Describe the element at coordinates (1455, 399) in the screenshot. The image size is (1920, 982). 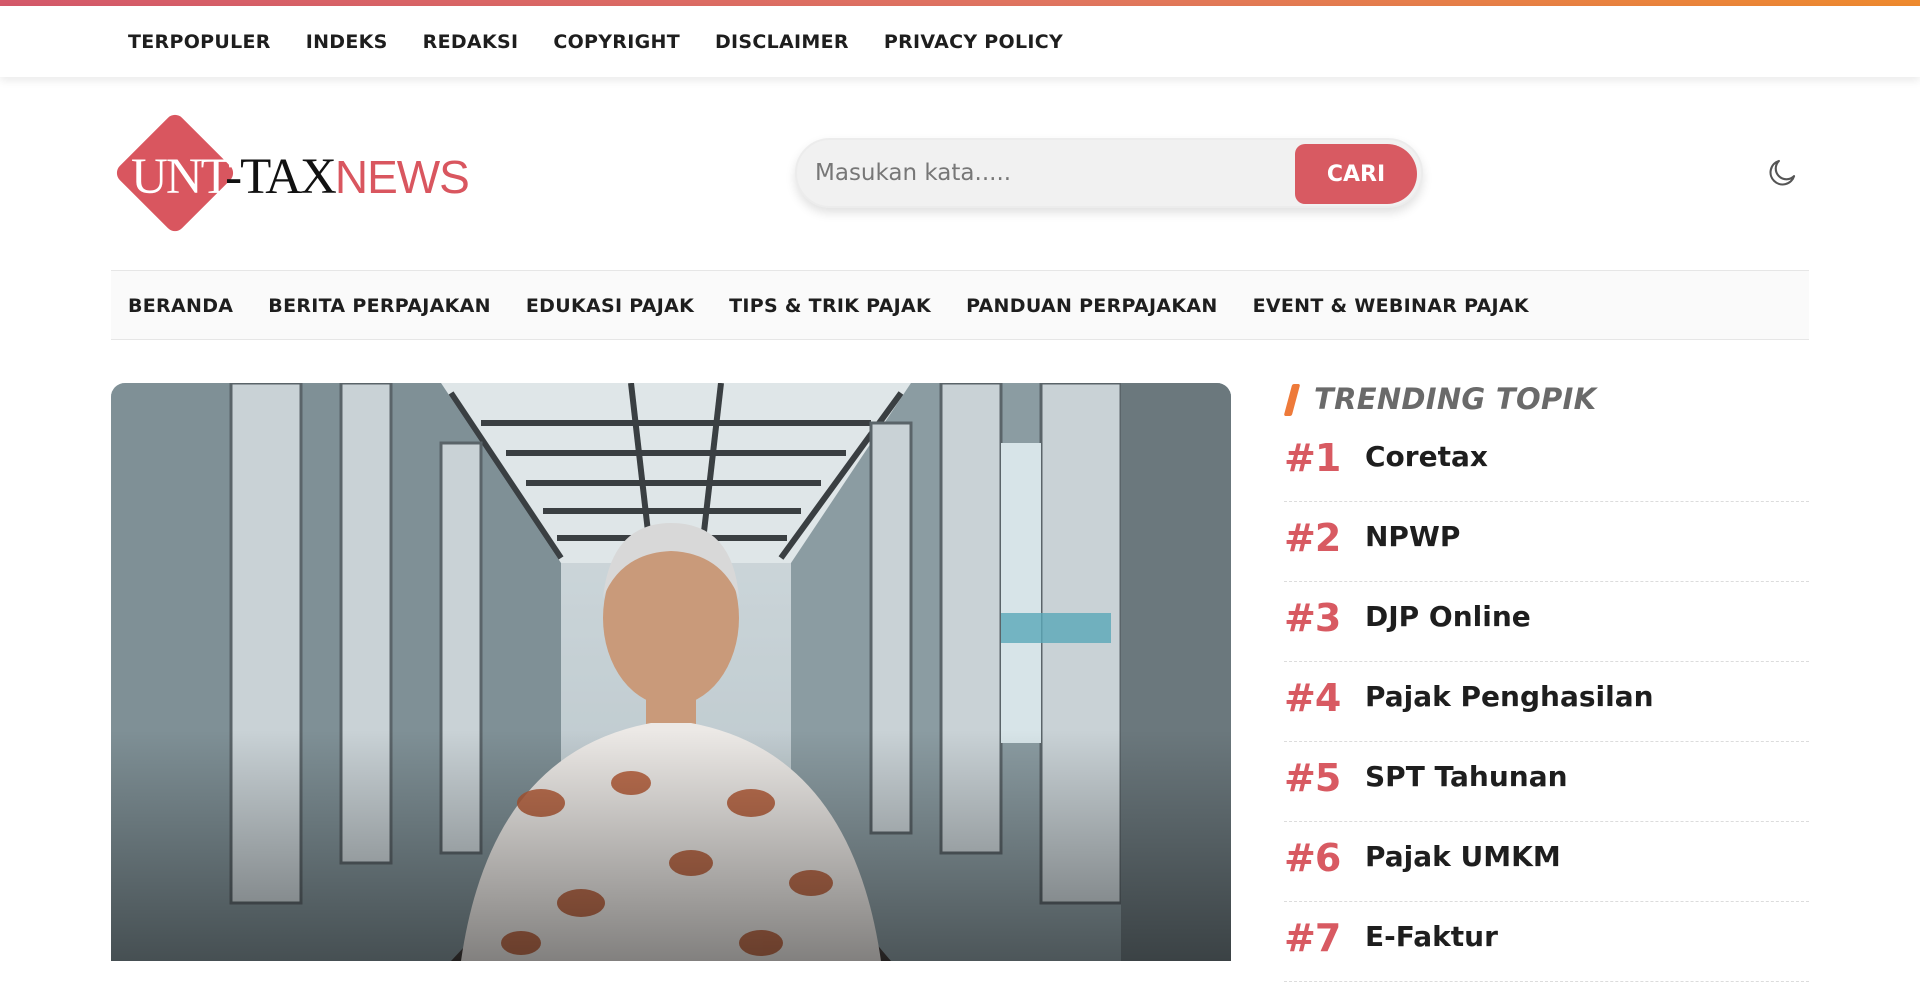
I see `trending-title: TRENDING TOPIK` at that location.